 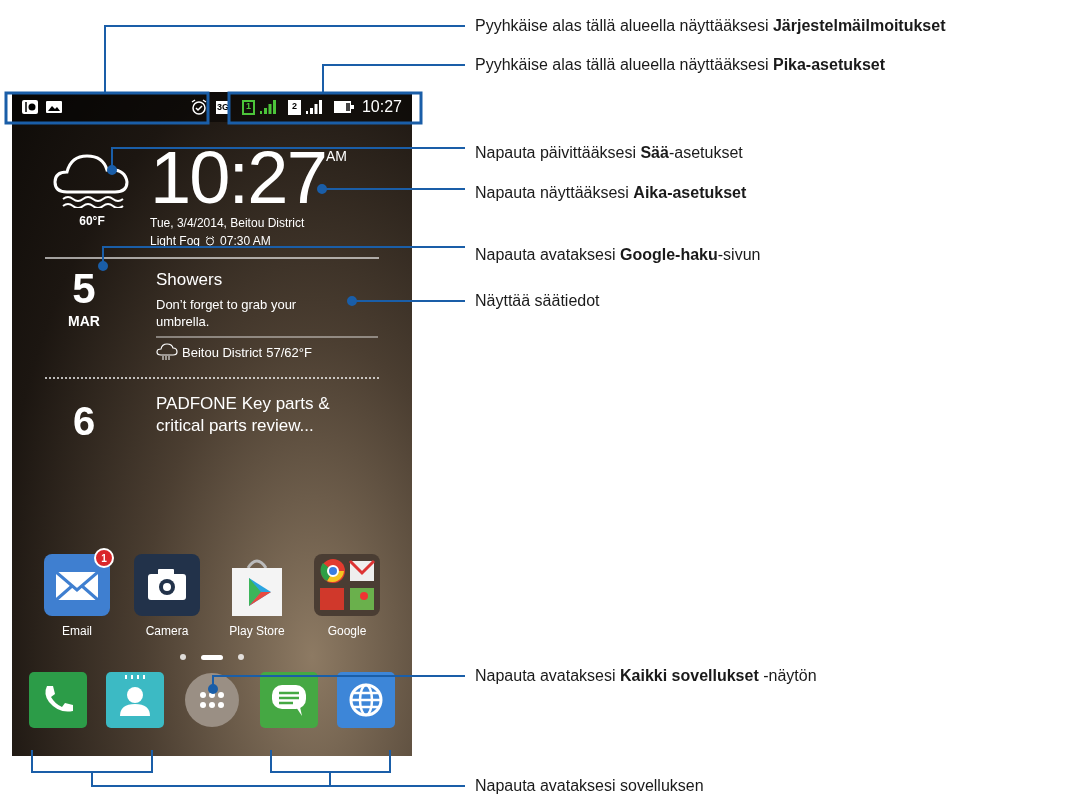 I want to click on weather-temperatures: 57/62°F, so click(x=289, y=352).